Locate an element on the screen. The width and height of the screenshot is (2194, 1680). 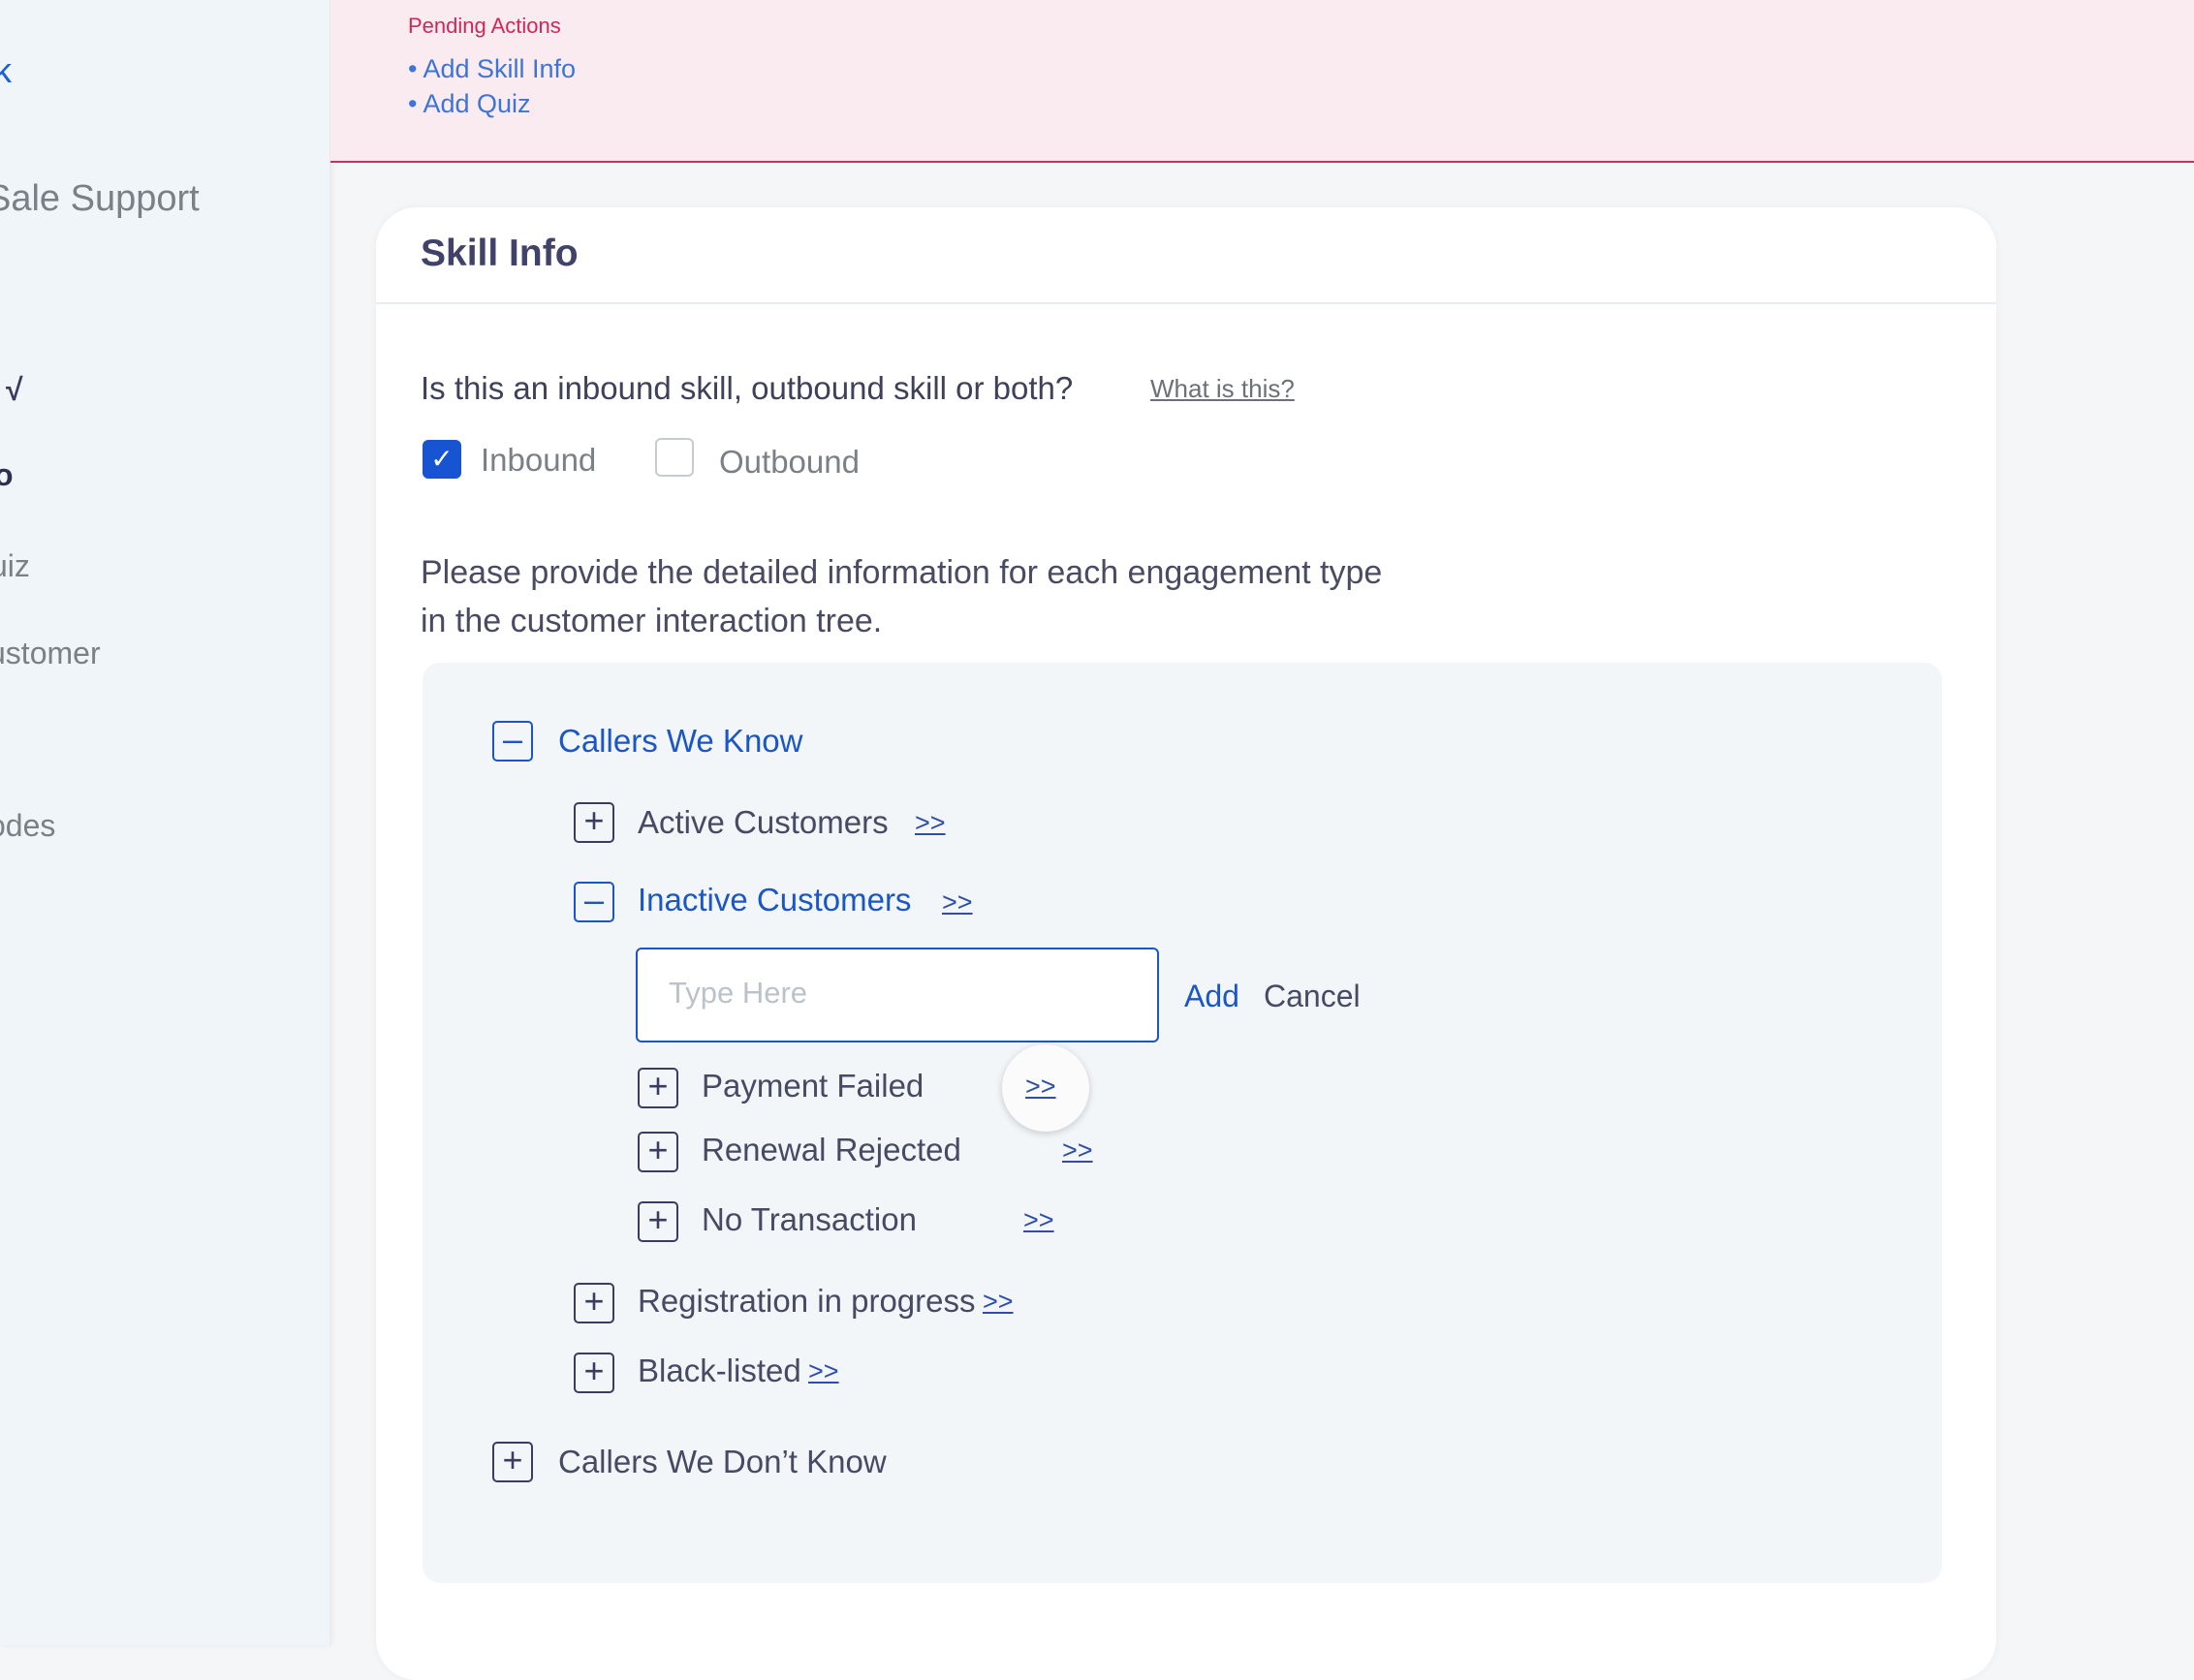
pending-actions-title: Pending Actions is located at coordinates (484, 26).